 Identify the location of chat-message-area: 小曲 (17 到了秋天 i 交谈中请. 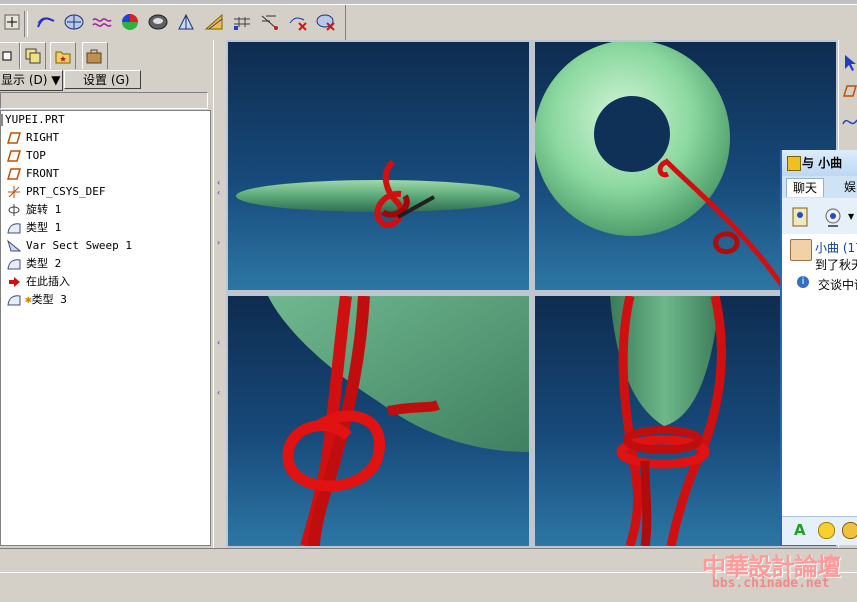
(819, 375).